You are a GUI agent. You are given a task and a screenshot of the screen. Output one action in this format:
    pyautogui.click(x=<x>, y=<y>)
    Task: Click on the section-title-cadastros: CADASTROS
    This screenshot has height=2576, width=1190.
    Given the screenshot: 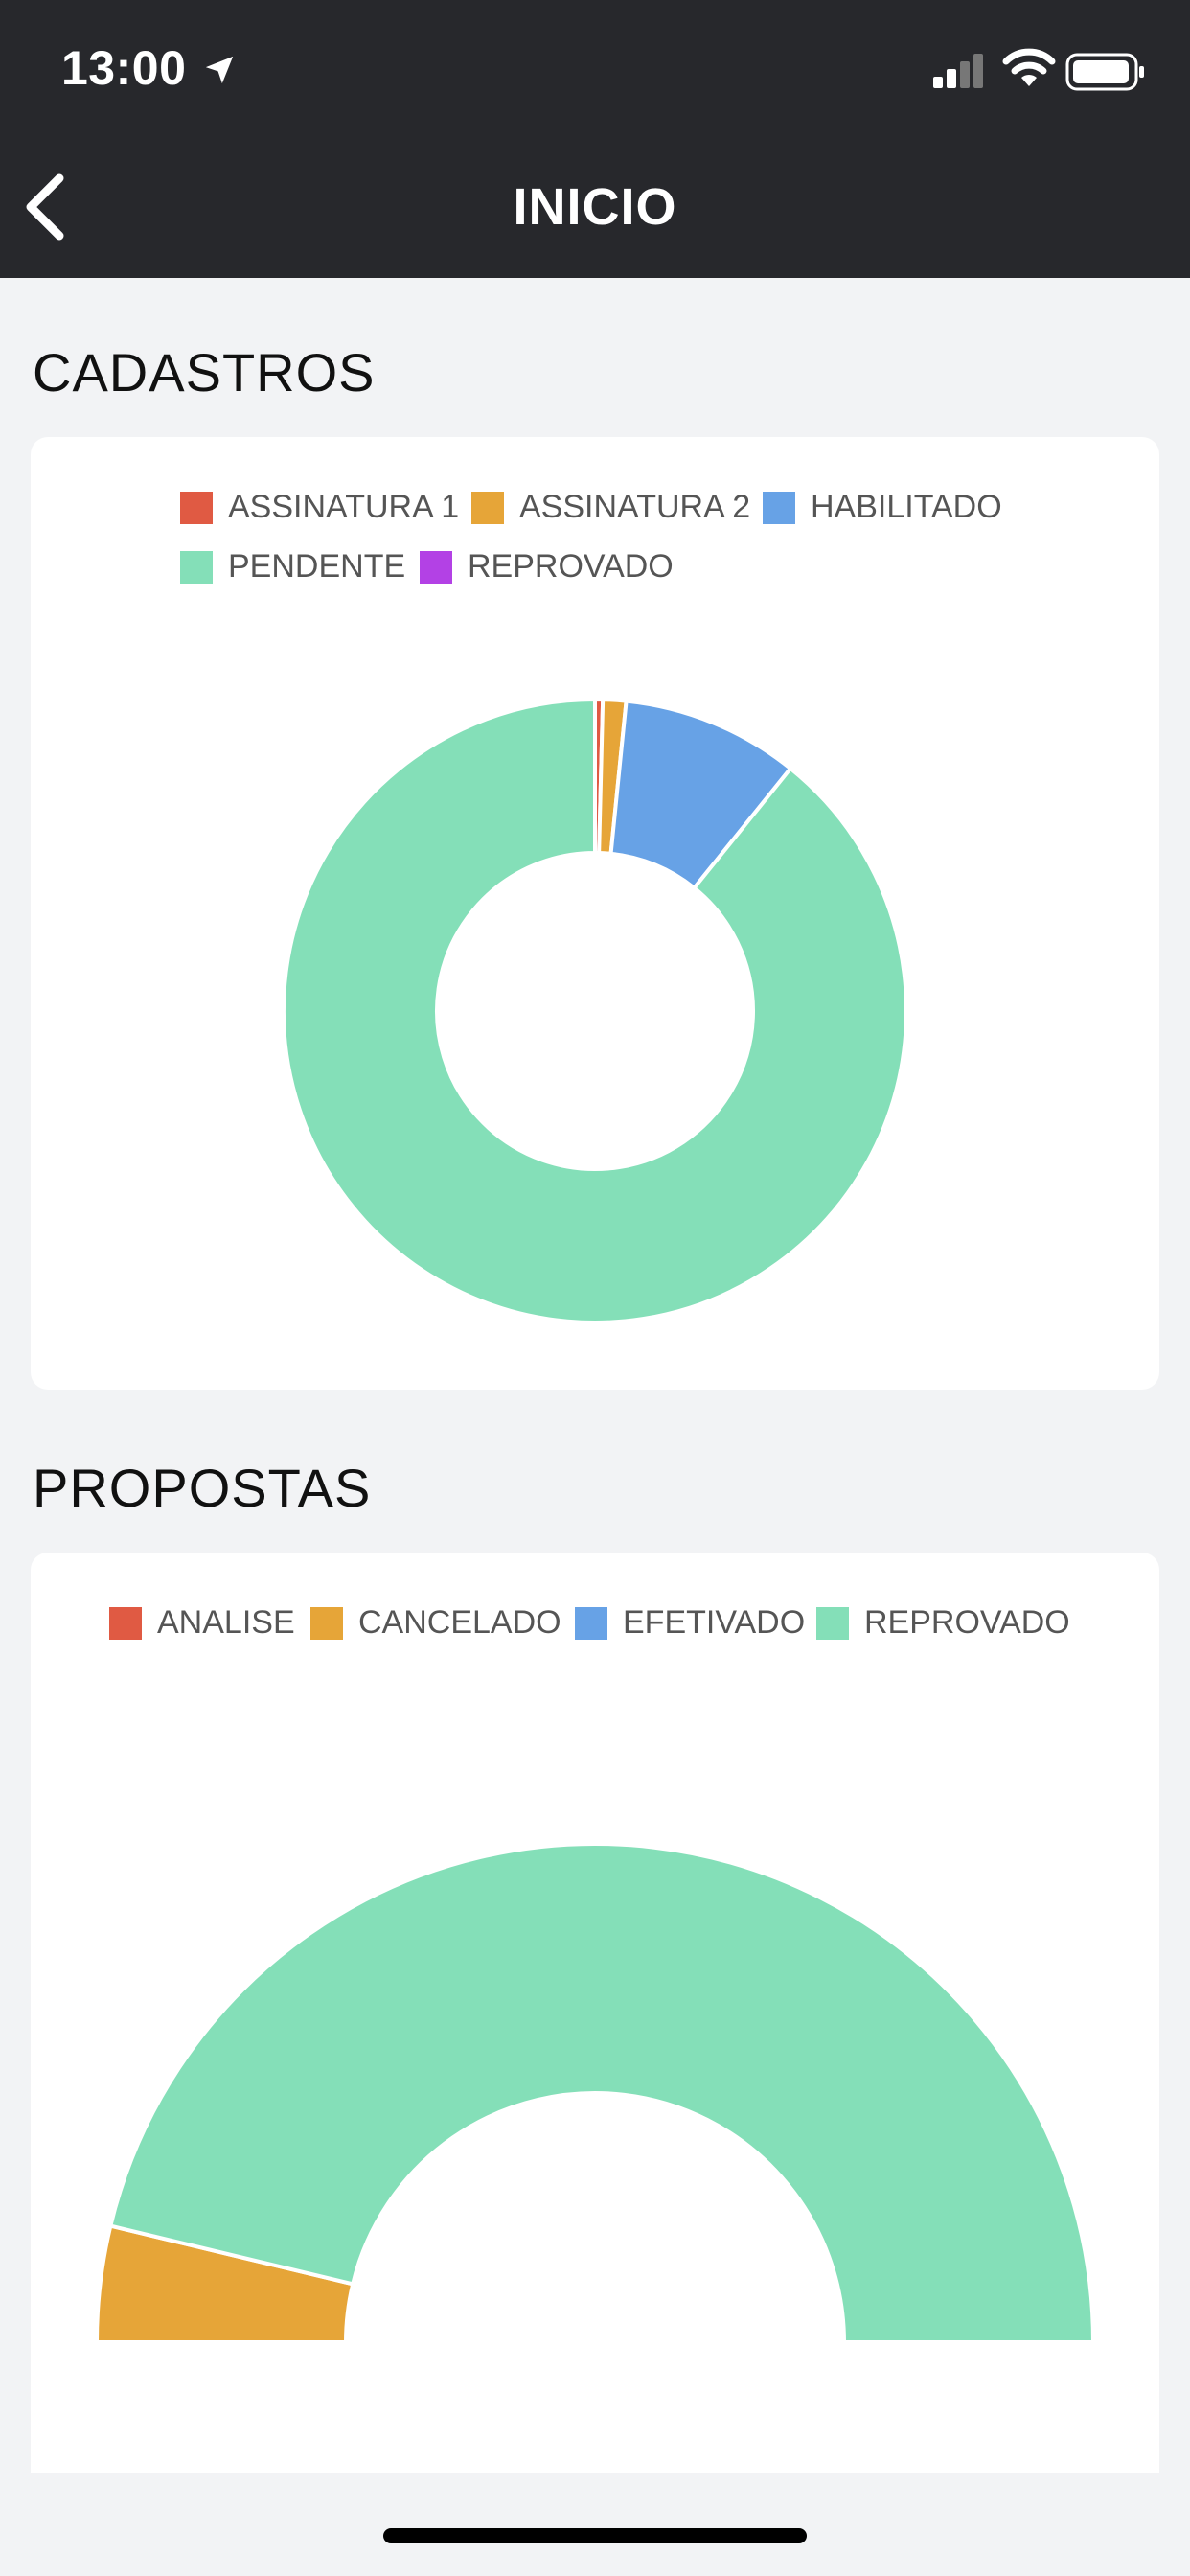 What is the action you would take?
    pyautogui.click(x=205, y=372)
    